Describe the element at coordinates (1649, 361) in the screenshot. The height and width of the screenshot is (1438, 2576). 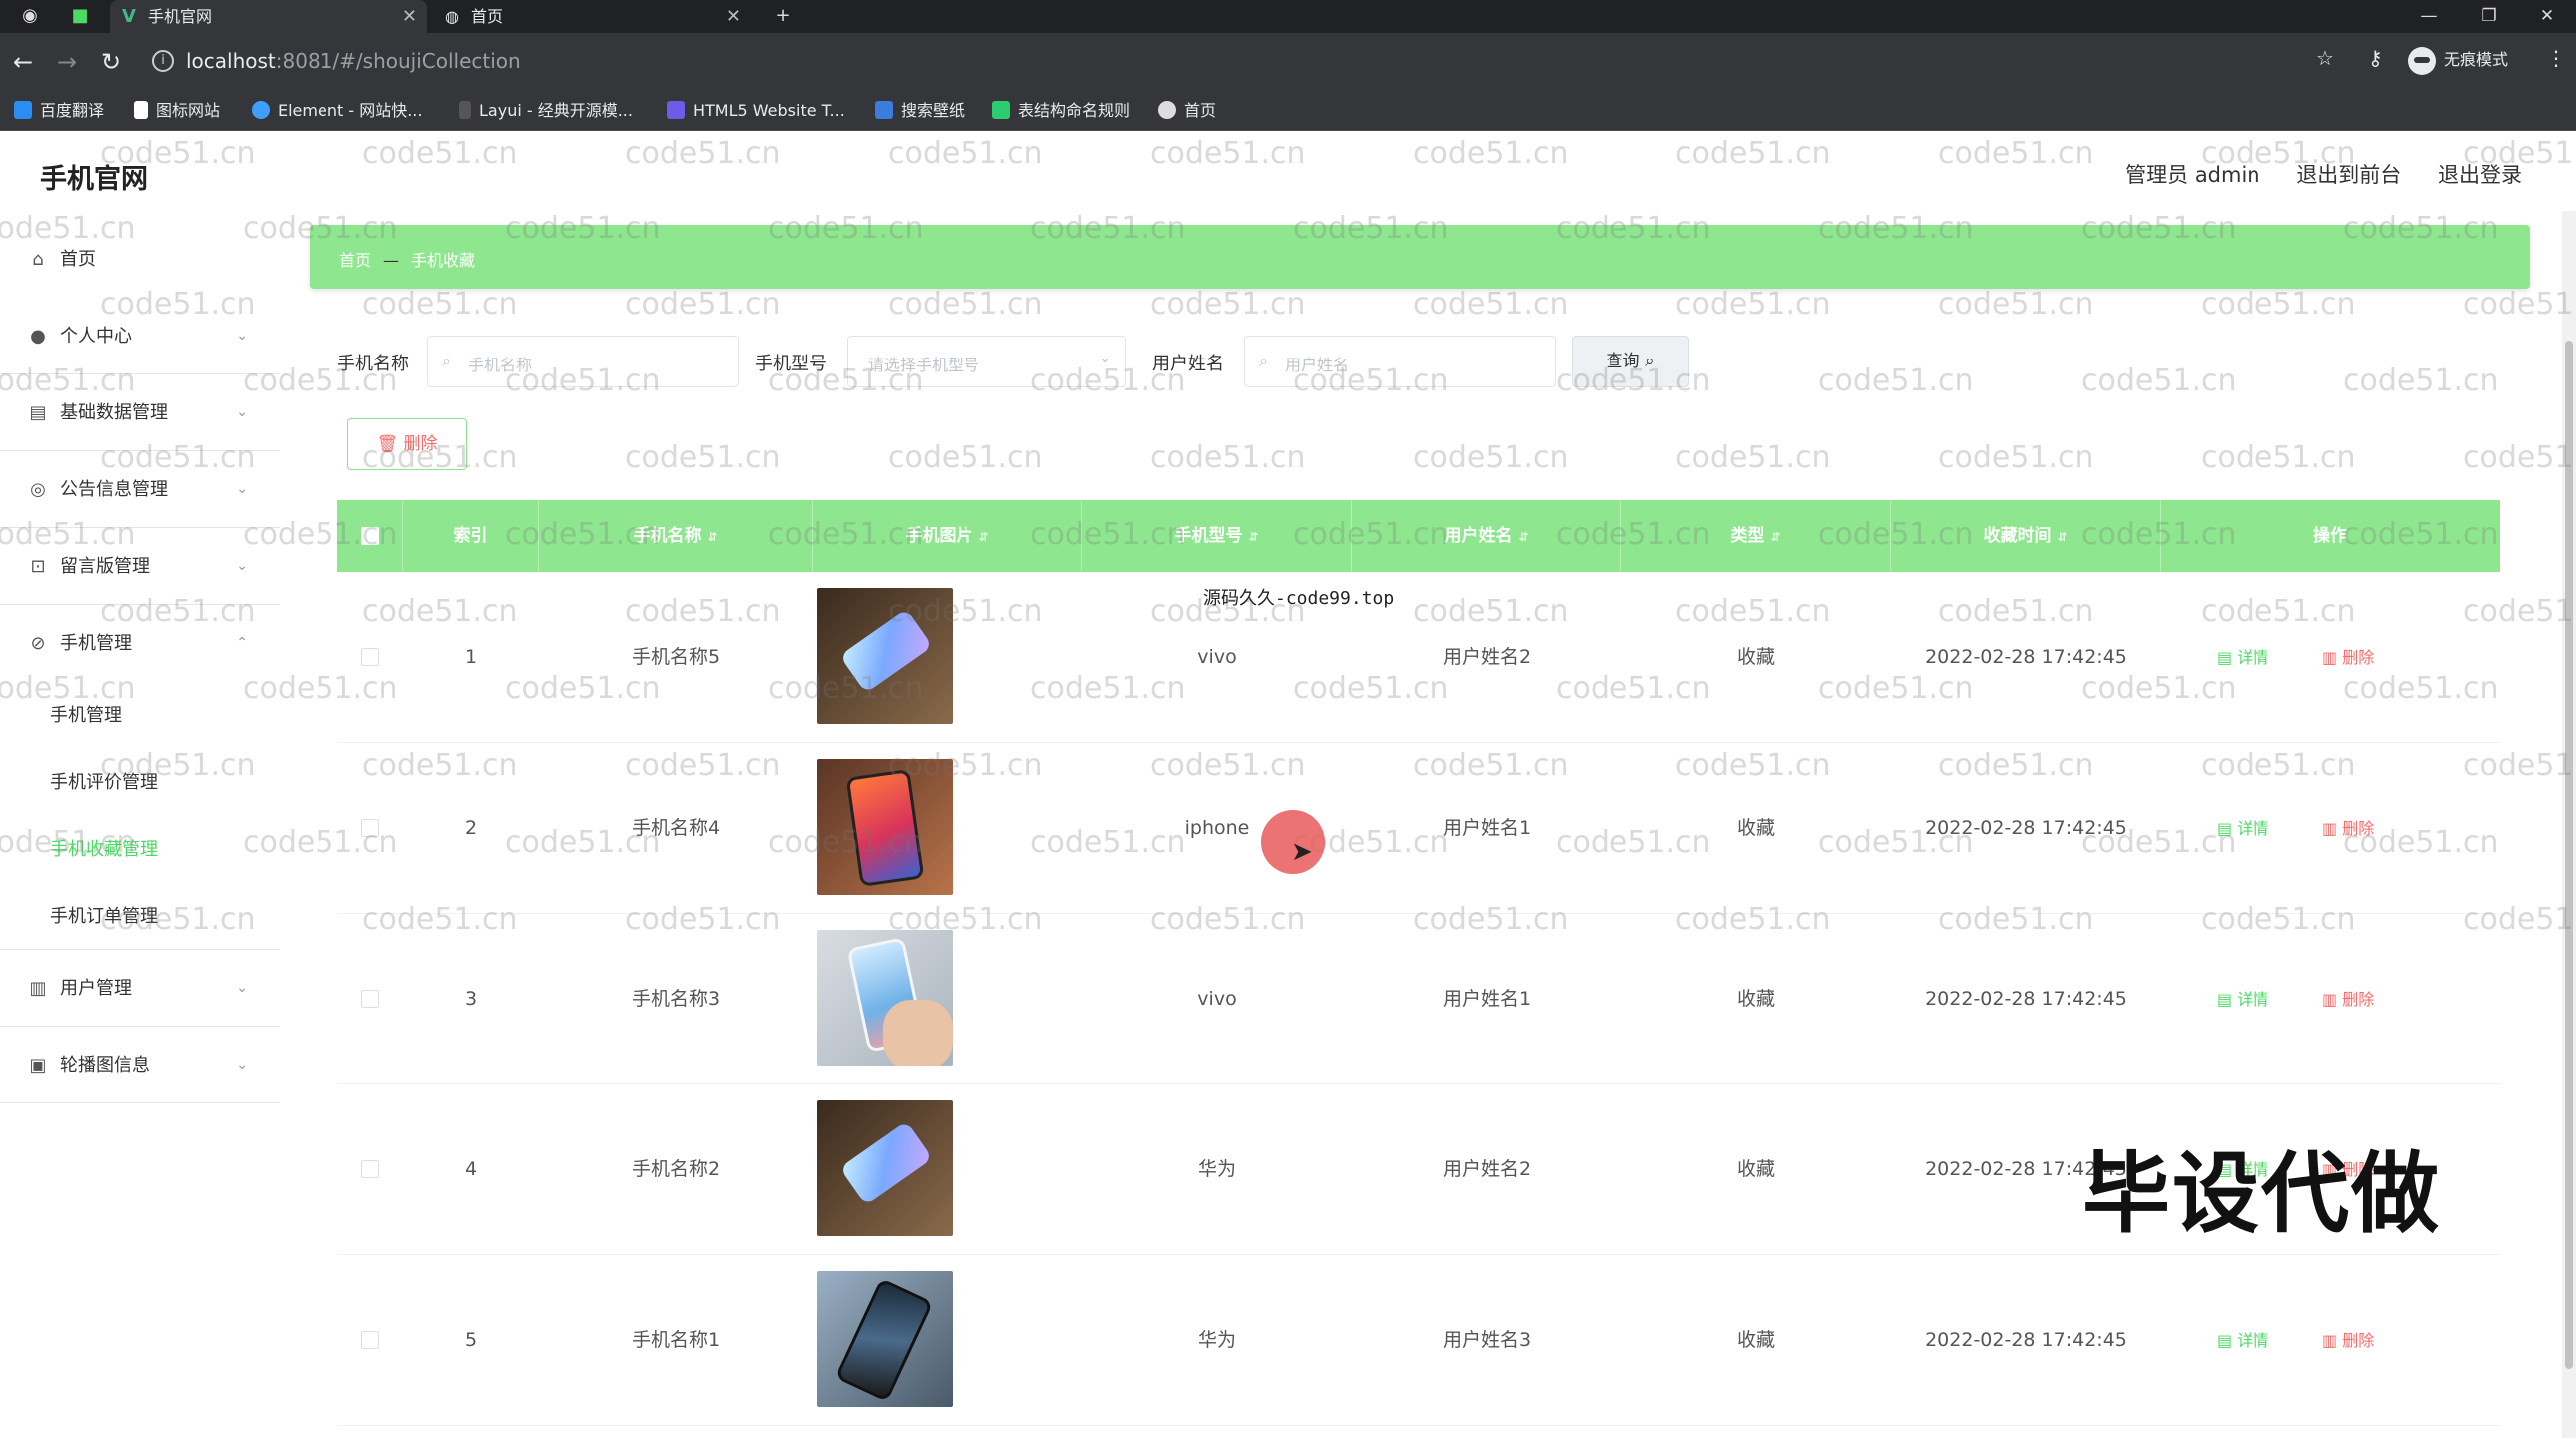
I see `search-icon: ⌕` at that location.